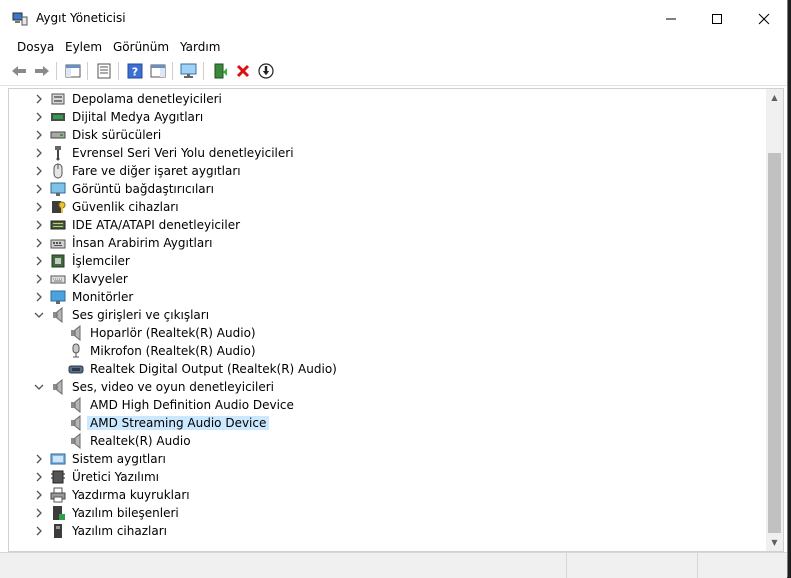 Image resolution: width=791 pixels, height=578 pixels. What do you see at coordinates (379, 333) in the screenshot?
I see `tree-device: Hoparlör (Realtek(R) Audio)` at bounding box center [379, 333].